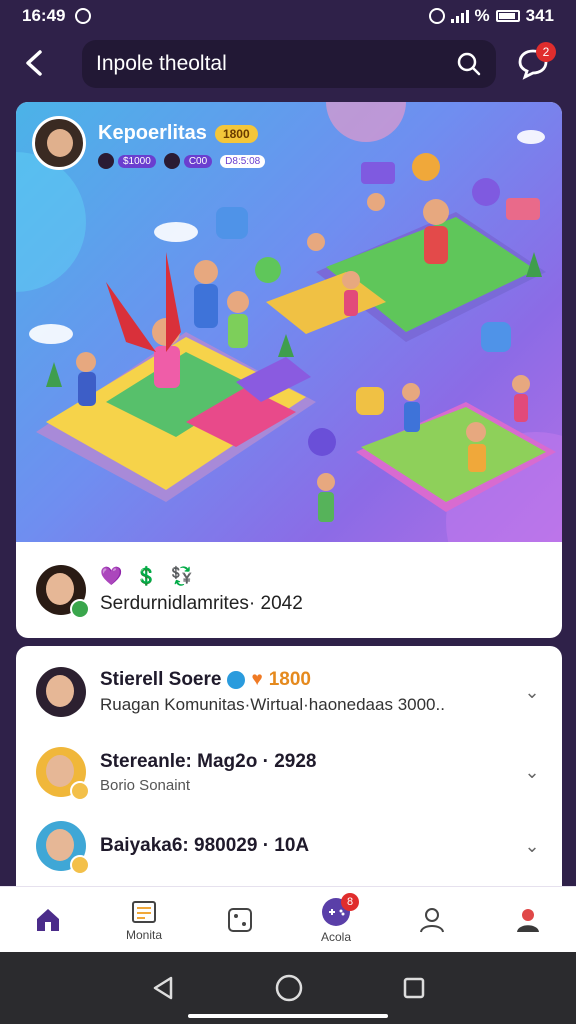  I want to click on back-button, so click(36, 64).